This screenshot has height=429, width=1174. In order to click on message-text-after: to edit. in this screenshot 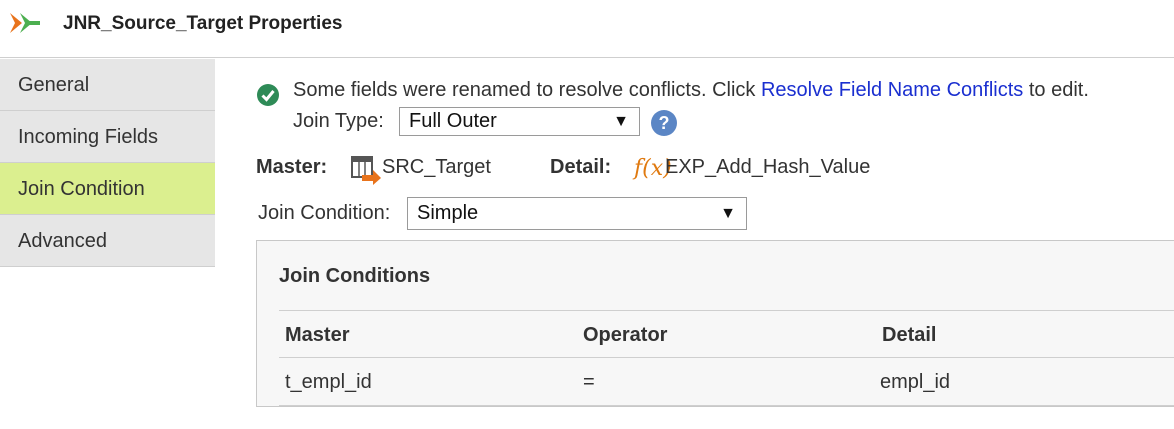, I will do `click(1056, 90)`.